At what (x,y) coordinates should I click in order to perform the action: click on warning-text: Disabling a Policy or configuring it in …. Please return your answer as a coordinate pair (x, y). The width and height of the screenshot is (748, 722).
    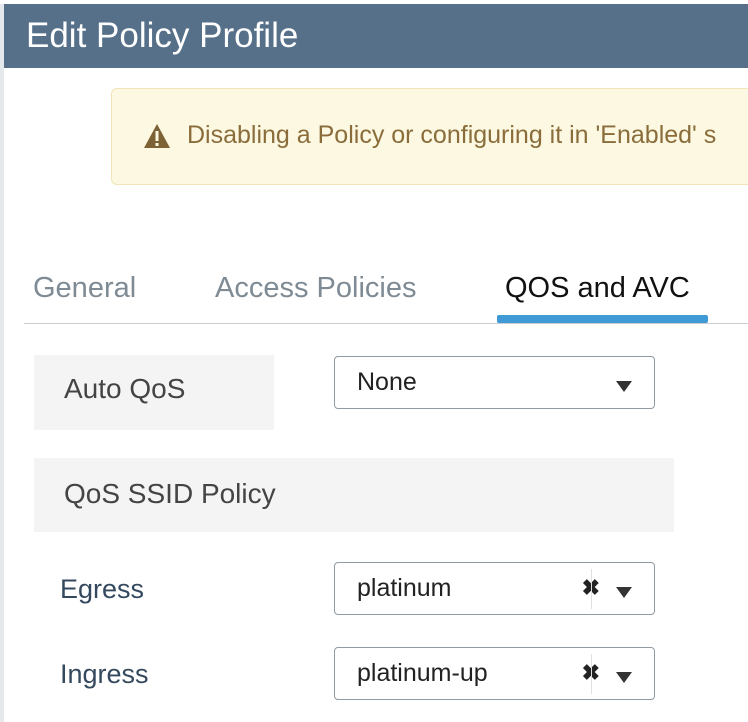
    Looking at the image, I should click on (452, 135).